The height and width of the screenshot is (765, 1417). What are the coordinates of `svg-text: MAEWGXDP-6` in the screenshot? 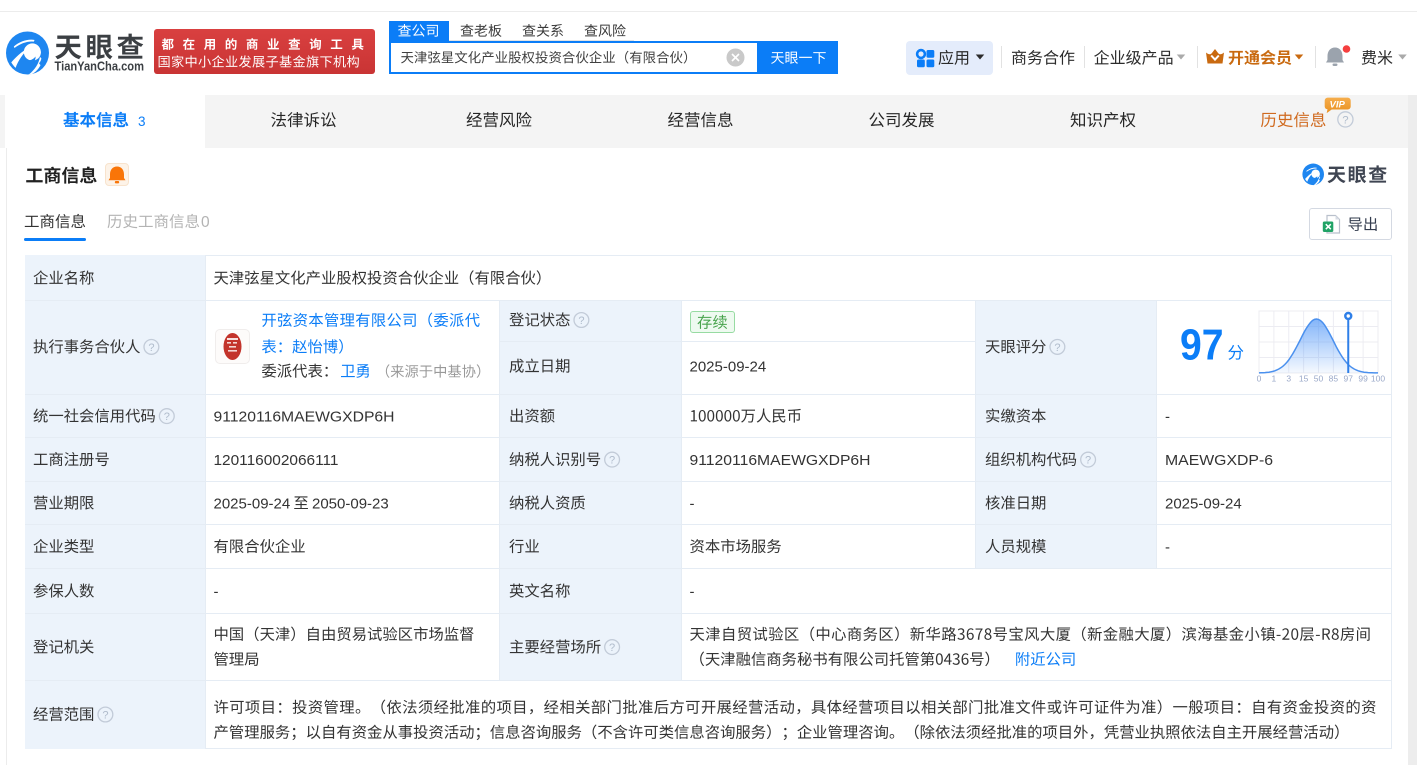 It's located at (1219, 460).